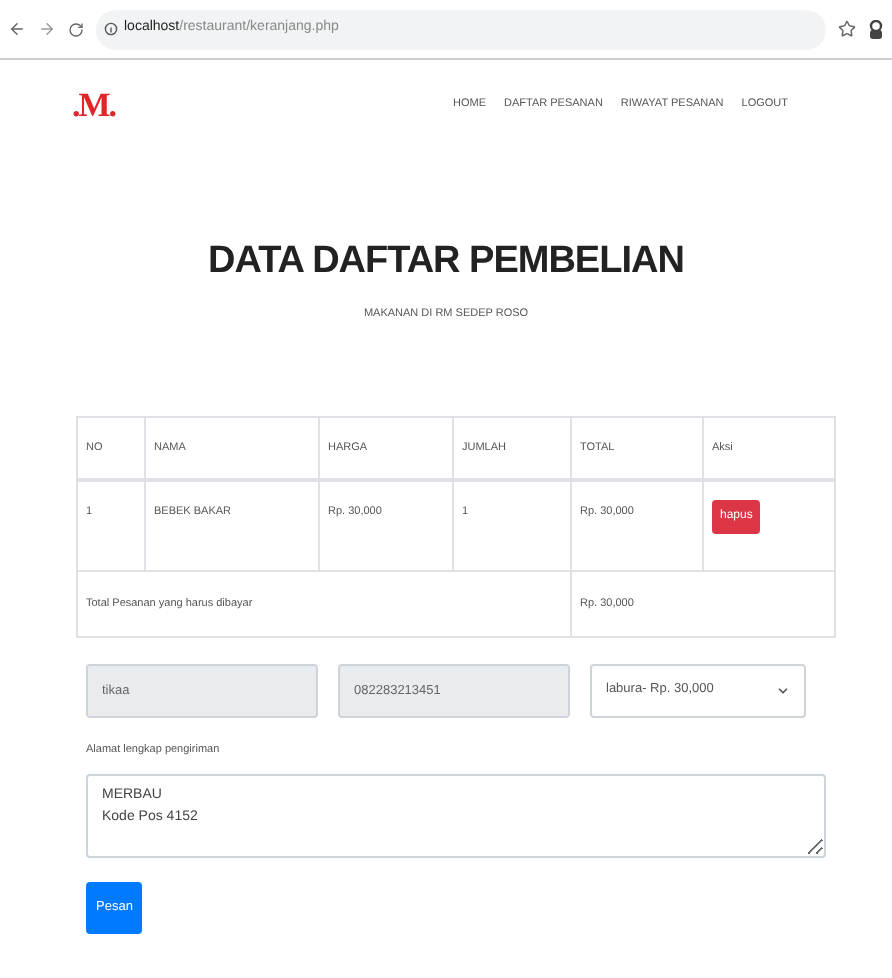 This screenshot has height=978, width=892. I want to click on dropdown-icon, so click(783, 690).